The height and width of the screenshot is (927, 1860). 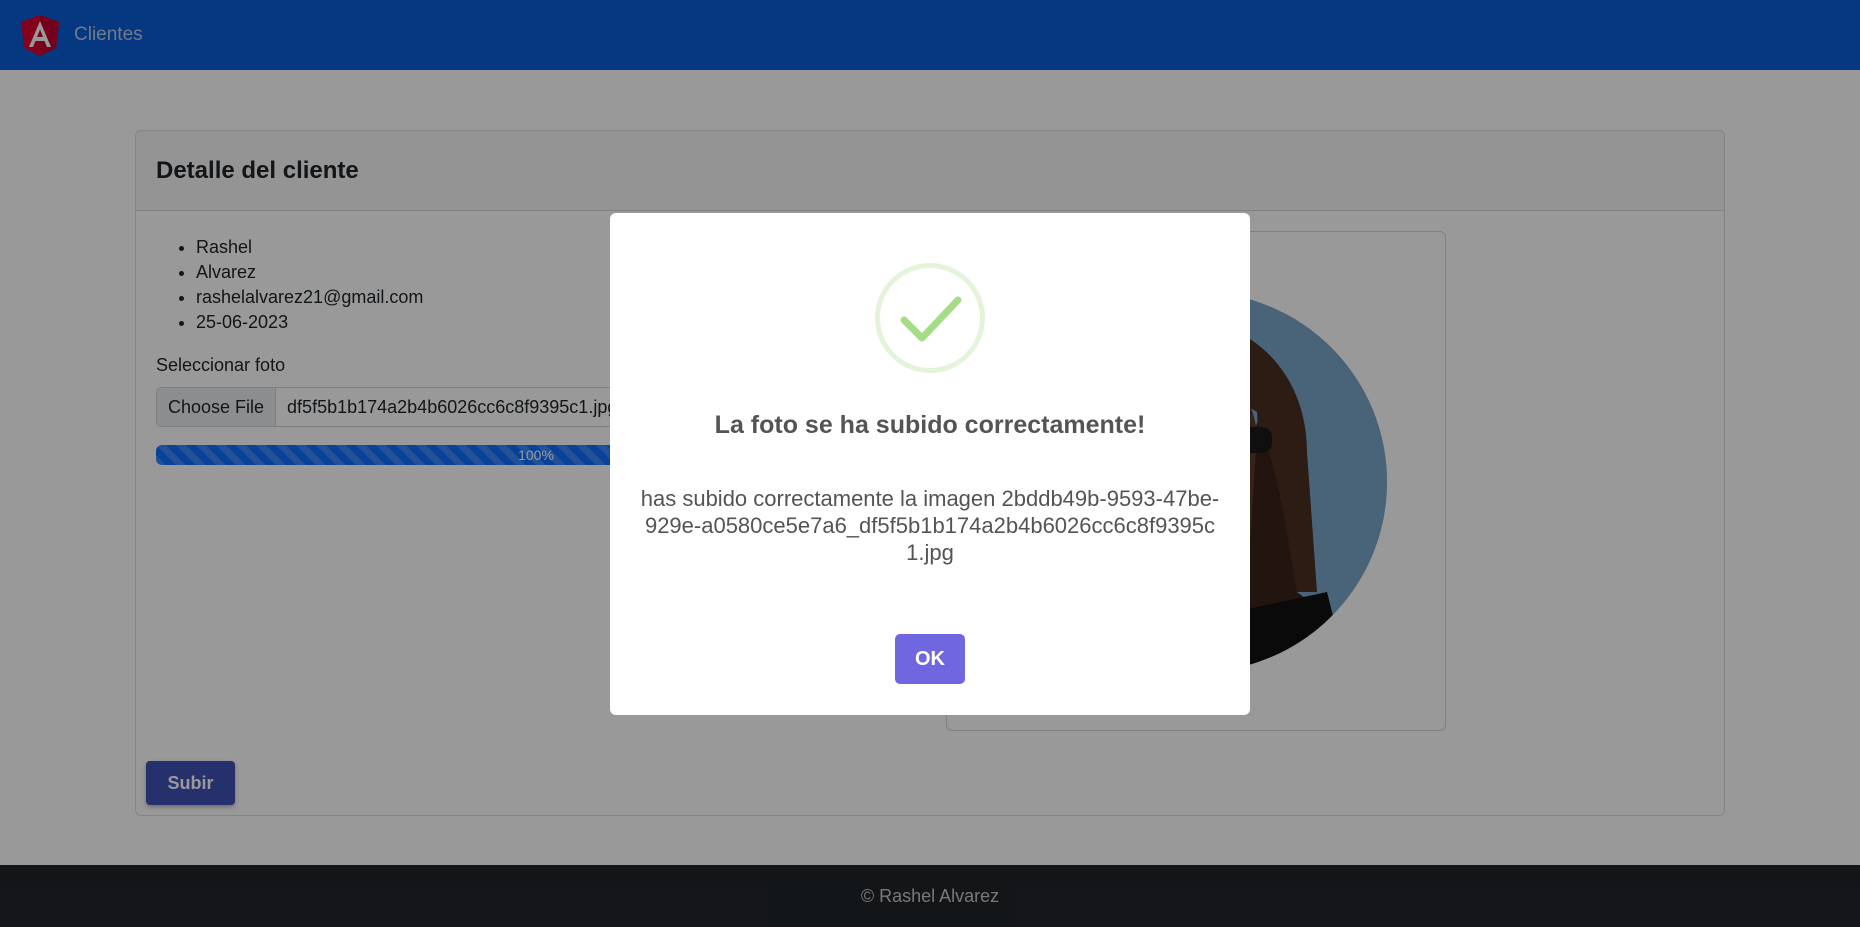 What do you see at coordinates (930, 659) in the screenshot?
I see `ok-button: OK` at bounding box center [930, 659].